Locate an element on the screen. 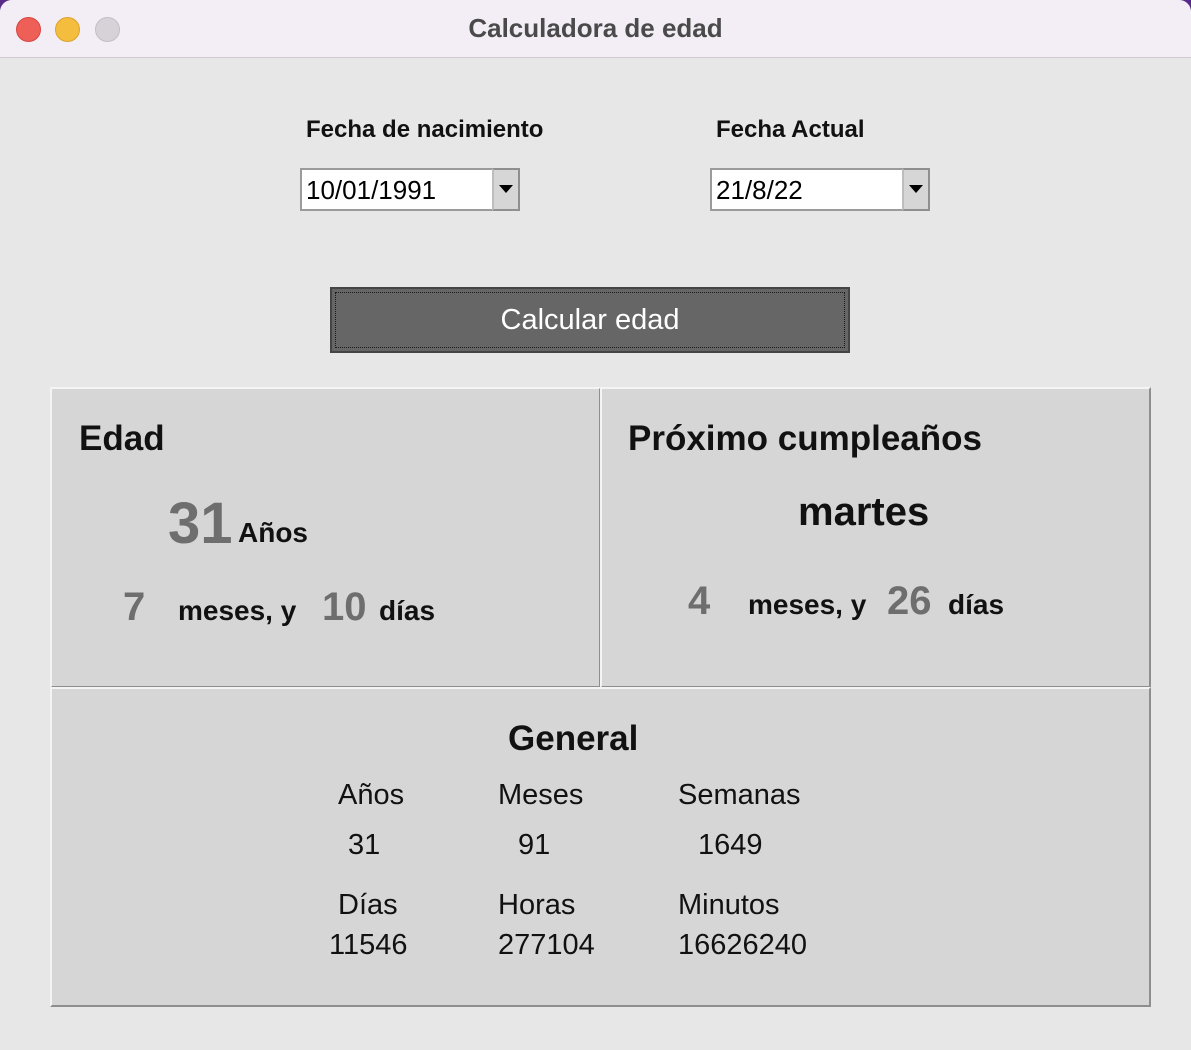 This screenshot has width=1191, height=1050. general-months-value: 91 is located at coordinates (534, 845).